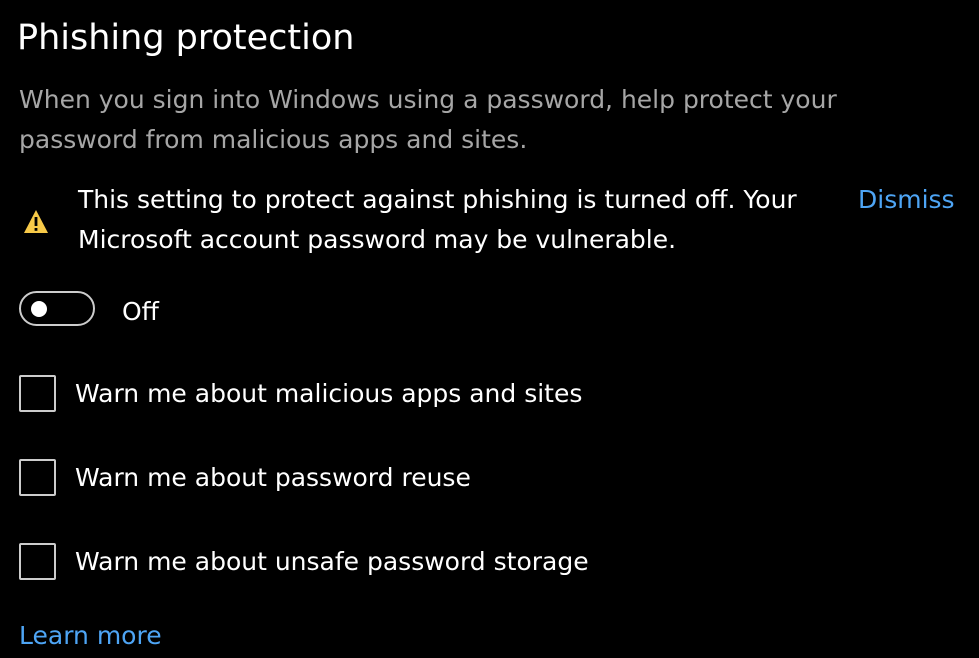 The image size is (979, 658). Describe the element at coordinates (186, 38) in the screenshot. I see `page-title: Phishing protection` at that location.